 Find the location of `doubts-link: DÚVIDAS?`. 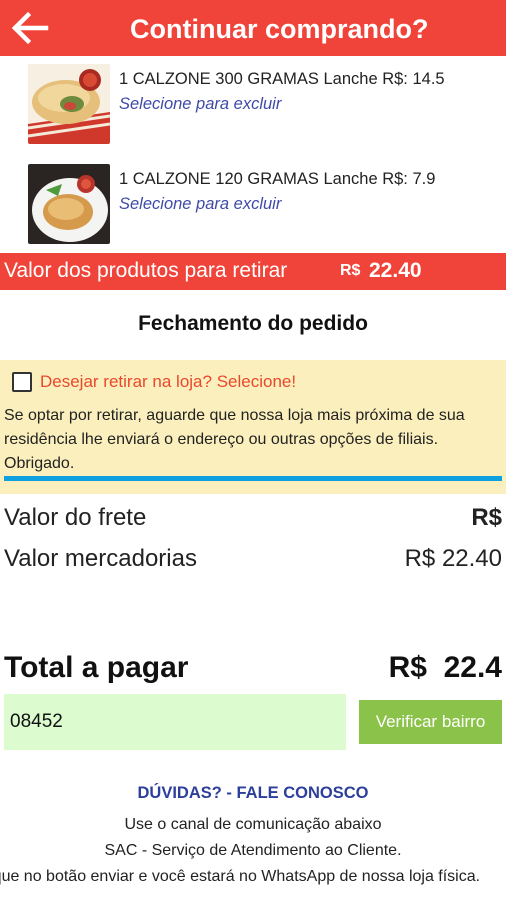

doubts-link: DÚVIDAS? is located at coordinates (179, 793).